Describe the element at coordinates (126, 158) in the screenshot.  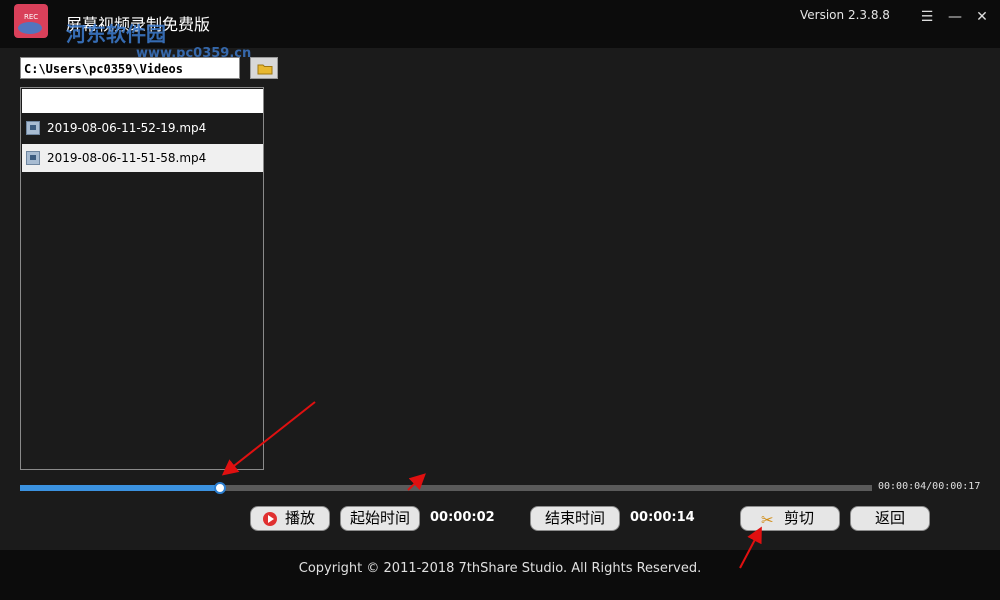
I see `file-name: 2019-08-06-11-51-58.mp4` at that location.